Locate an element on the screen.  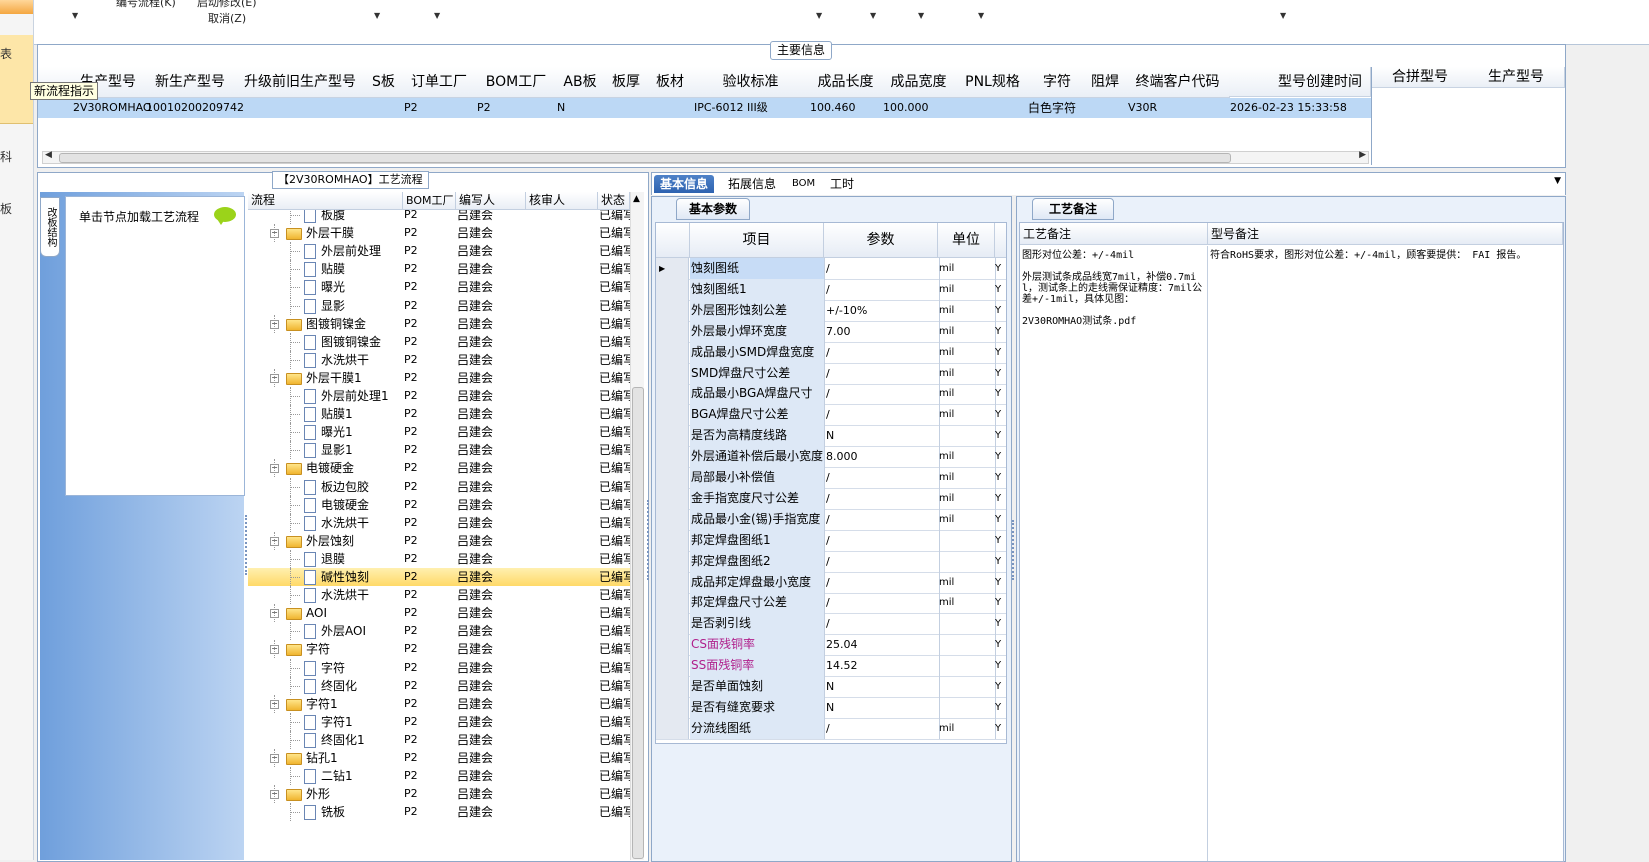
param-row: 成品最小金(锡)手指宽度 / mil Y is located at coordinates (831, 519).